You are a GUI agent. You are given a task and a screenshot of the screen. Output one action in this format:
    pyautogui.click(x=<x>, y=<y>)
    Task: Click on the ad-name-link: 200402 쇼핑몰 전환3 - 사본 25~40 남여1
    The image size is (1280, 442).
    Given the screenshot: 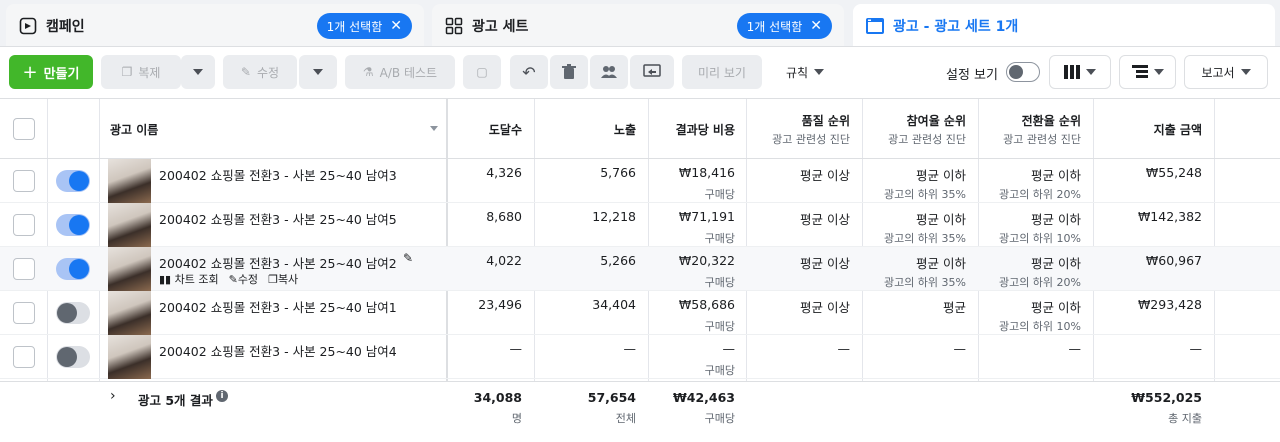 What is the action you would take?
    pyautogui.click(x=278, y=306)
    